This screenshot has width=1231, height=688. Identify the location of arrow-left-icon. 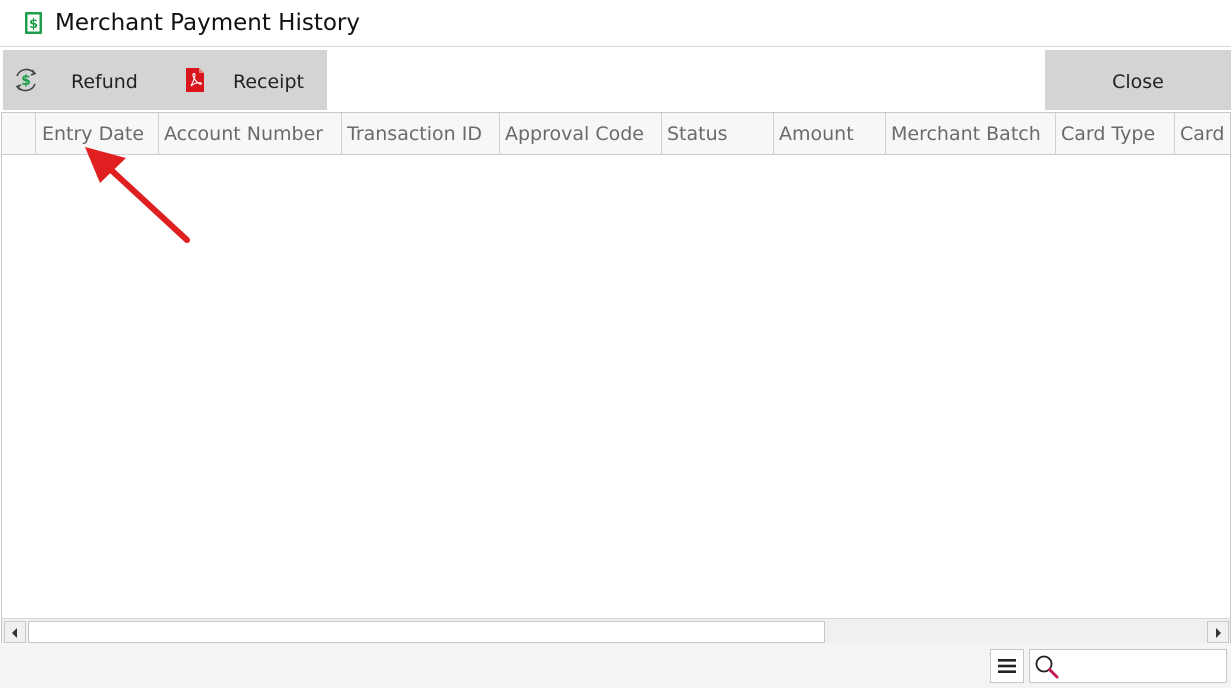
(14, 633).